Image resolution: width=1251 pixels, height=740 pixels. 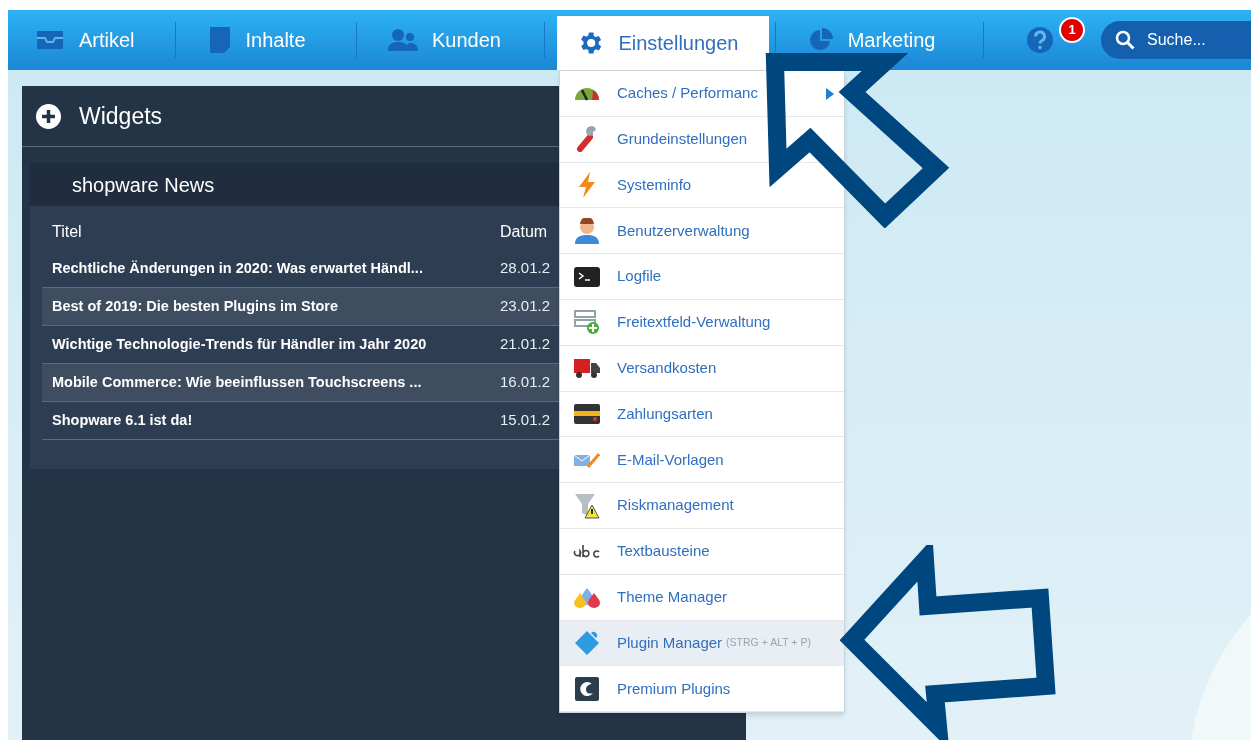 I want to click on news-title: Shopware 6.1 ist da!, so click(x=122, y=420).